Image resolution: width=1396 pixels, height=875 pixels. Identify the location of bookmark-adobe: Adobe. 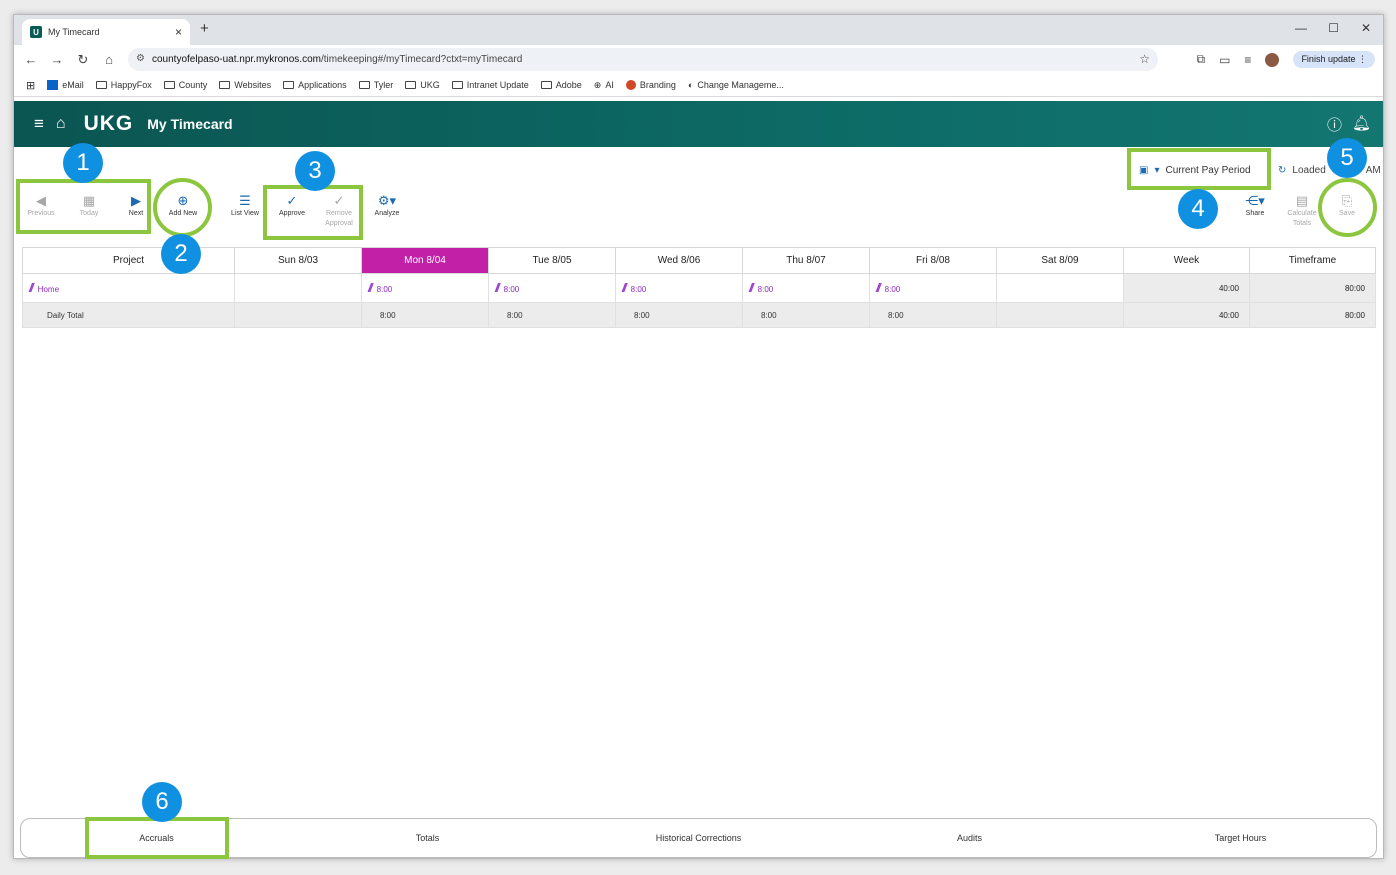
(561, 85).